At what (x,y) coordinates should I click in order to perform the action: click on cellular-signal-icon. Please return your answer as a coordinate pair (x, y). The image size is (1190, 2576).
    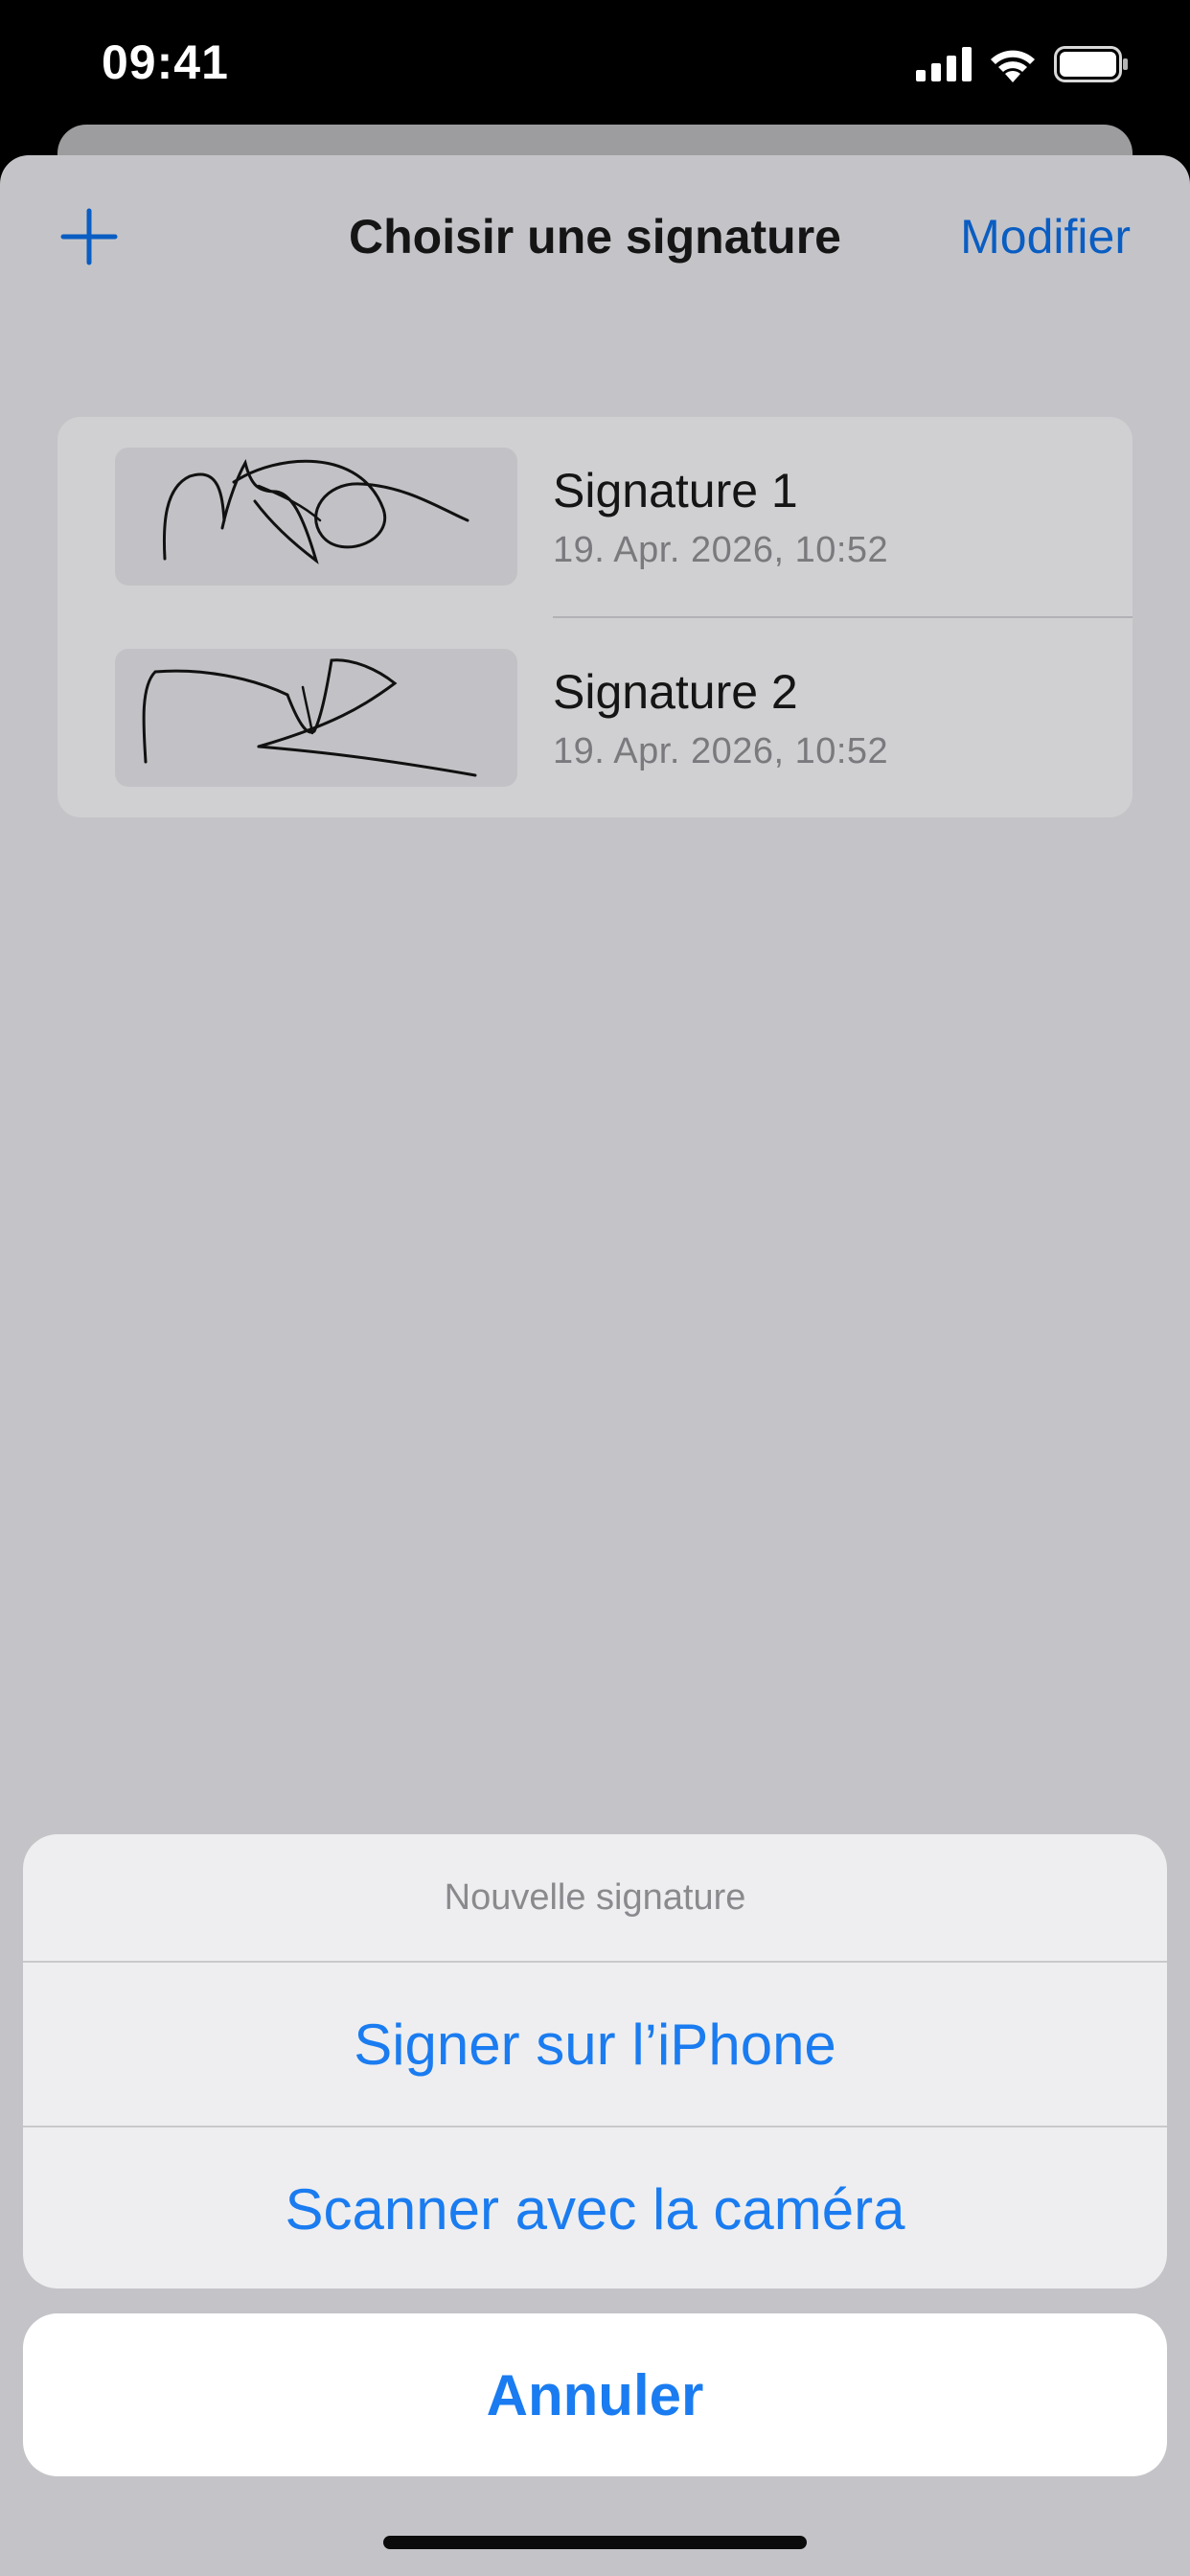
    Looking at the image, I should click on (944, 64).